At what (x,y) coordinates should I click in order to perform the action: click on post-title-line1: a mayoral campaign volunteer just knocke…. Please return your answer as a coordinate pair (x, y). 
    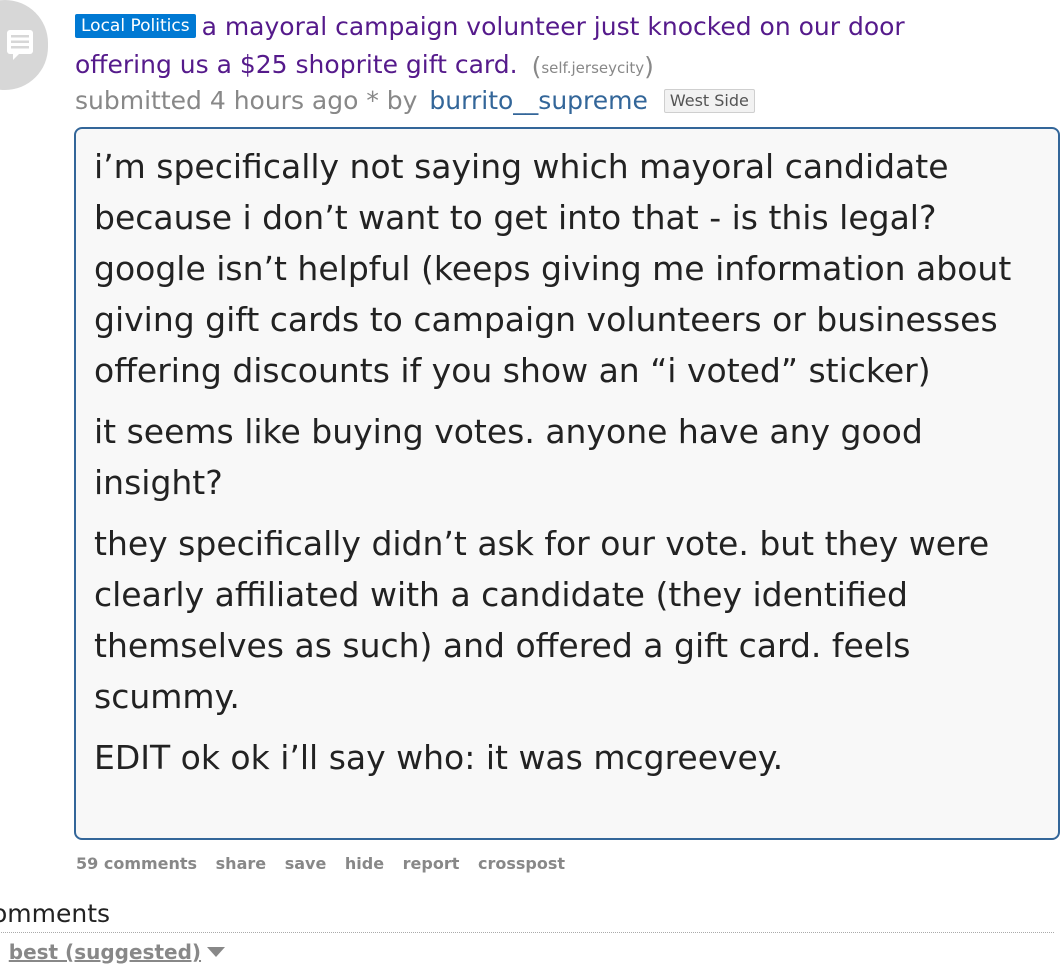
    Looking at the image, I should click on (553, 26).